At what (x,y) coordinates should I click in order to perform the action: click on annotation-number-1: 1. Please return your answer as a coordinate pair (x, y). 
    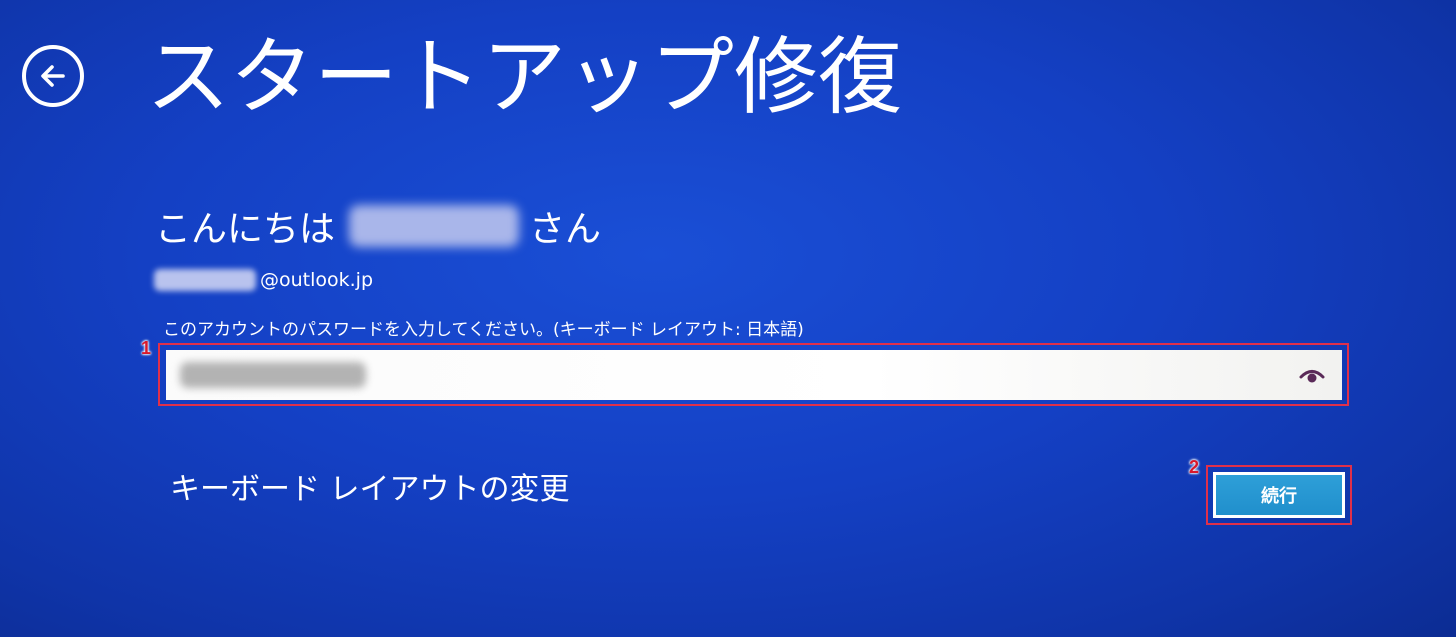
    Looking at the image, I should click on (146, 348).